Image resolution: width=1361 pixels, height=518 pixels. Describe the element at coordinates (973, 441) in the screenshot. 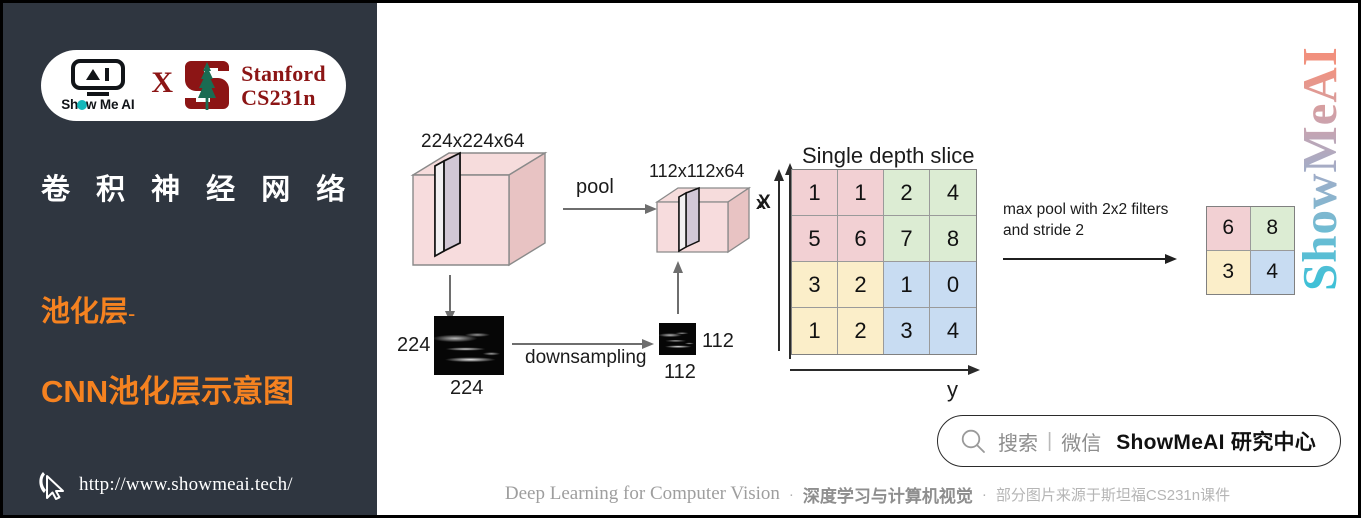

I see `search-icon` at that location.